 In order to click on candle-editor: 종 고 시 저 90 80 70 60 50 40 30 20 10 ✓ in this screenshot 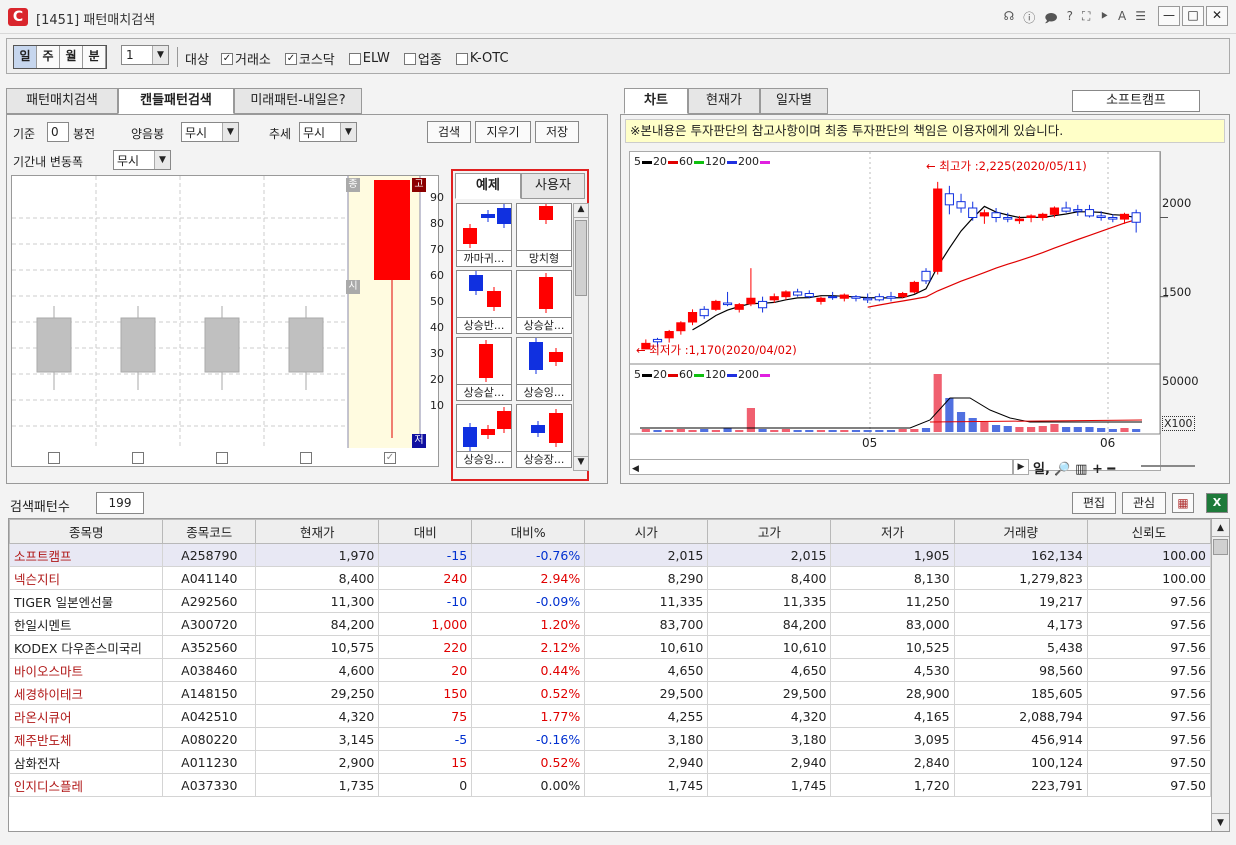, I will do `click(227, 321)`.